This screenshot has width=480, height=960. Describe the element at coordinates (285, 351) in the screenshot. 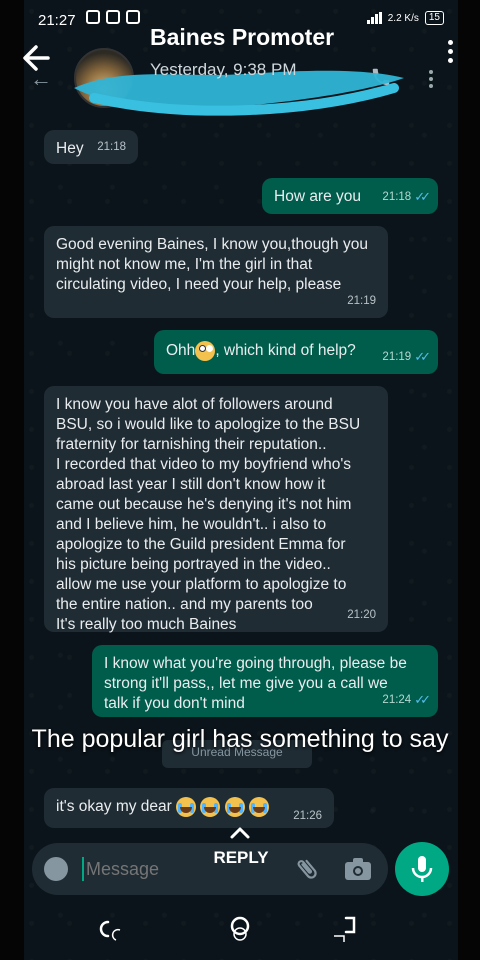

I see `message-text-cont: , which kind of help?` at that location.